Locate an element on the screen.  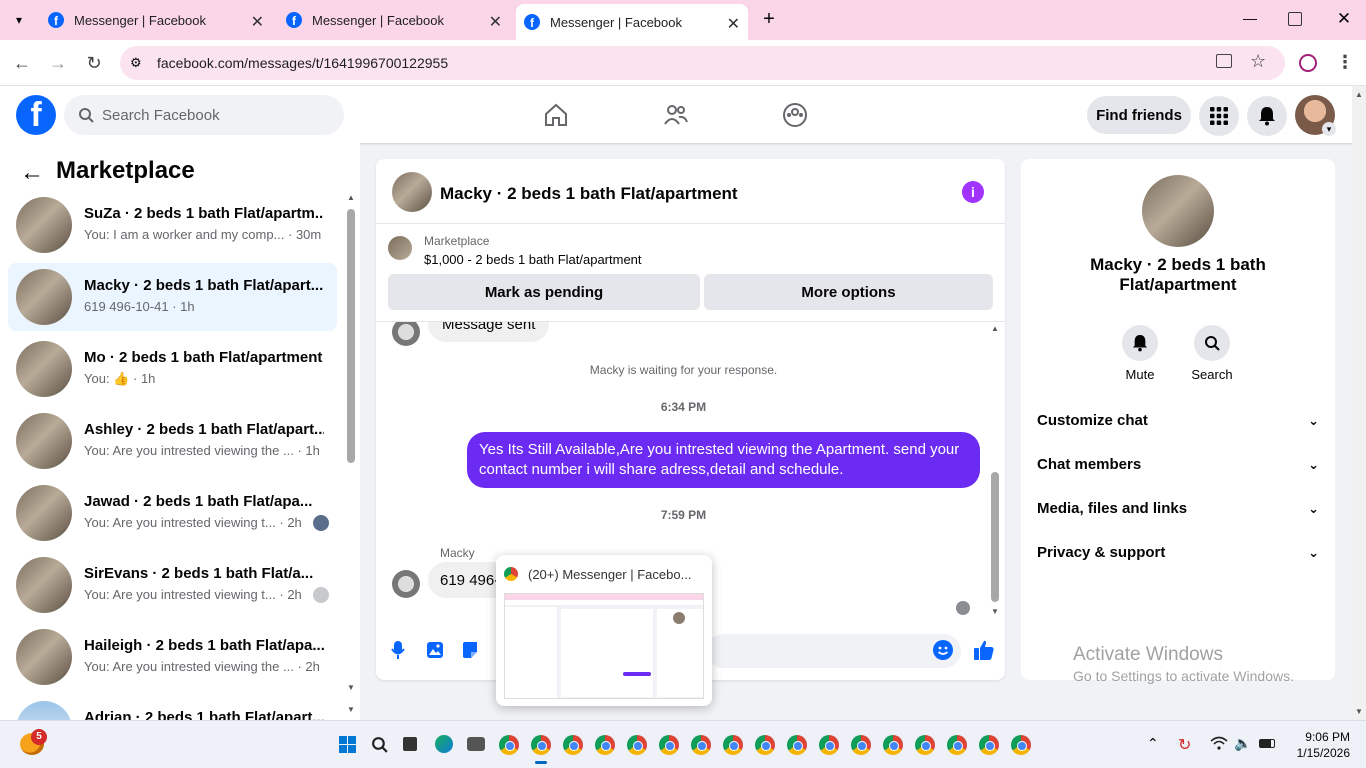
clock-date: 1/15/2026 is located at coordinates (1315, 753).